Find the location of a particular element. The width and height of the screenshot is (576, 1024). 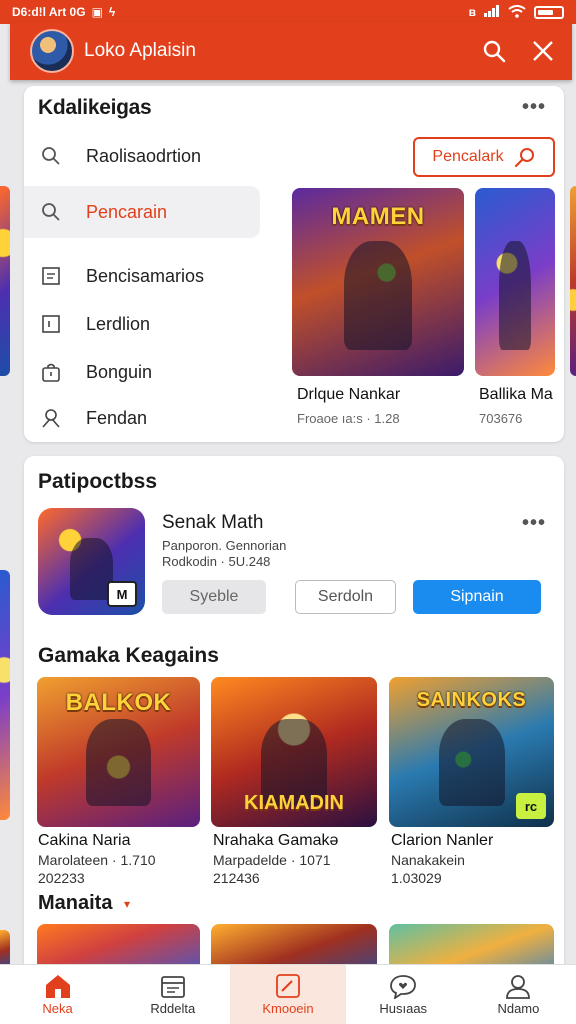

primary-button: Sipnain is located at coordinates (477, 597).